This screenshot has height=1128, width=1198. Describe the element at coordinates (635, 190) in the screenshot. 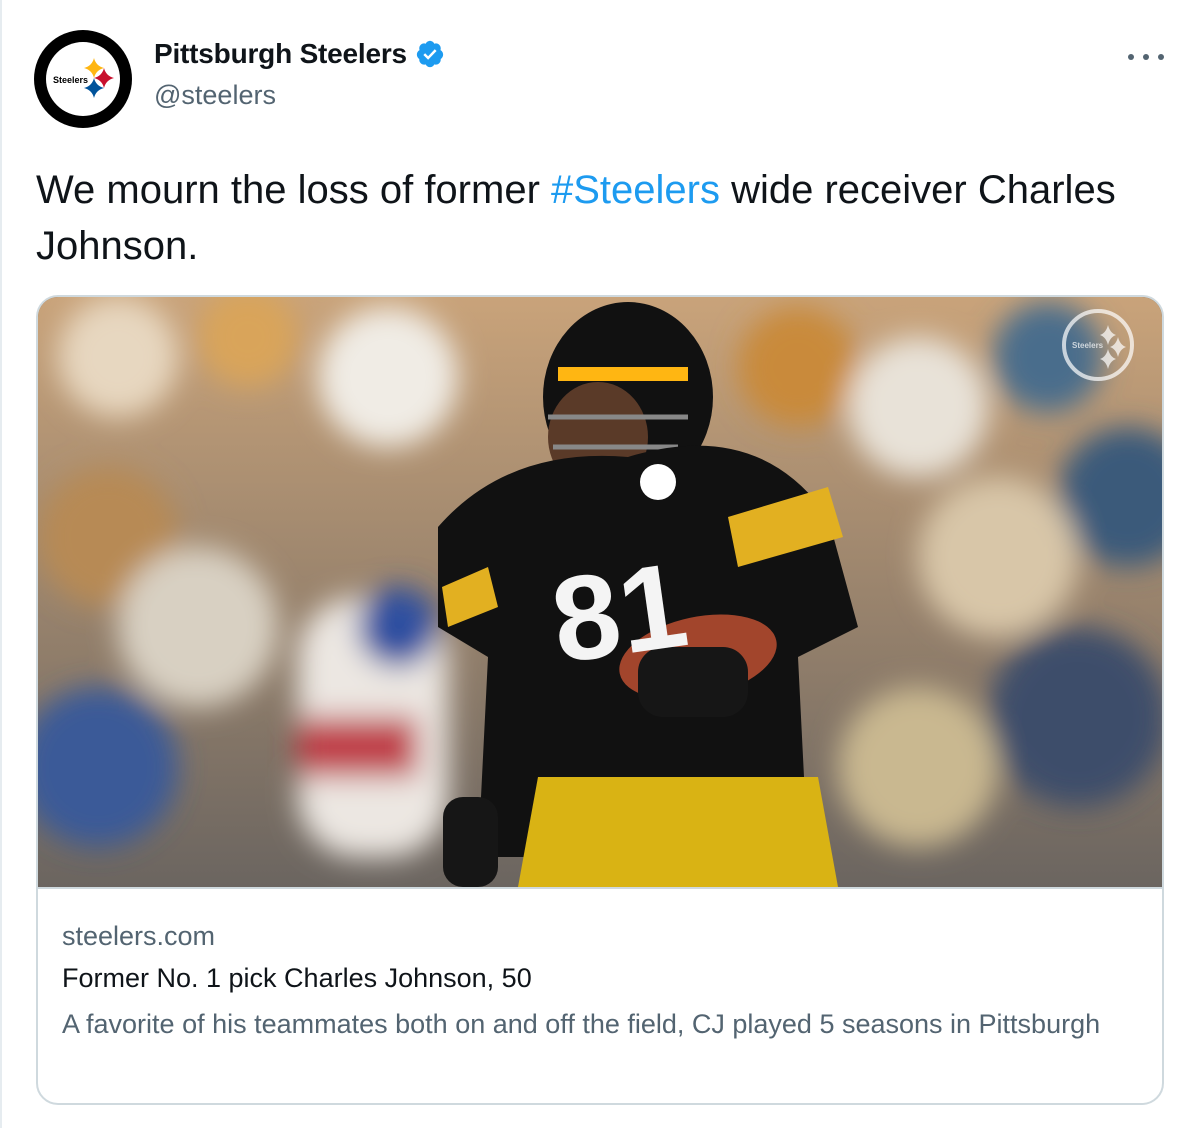

I see `hashtag-link: #Steelers` at that location.